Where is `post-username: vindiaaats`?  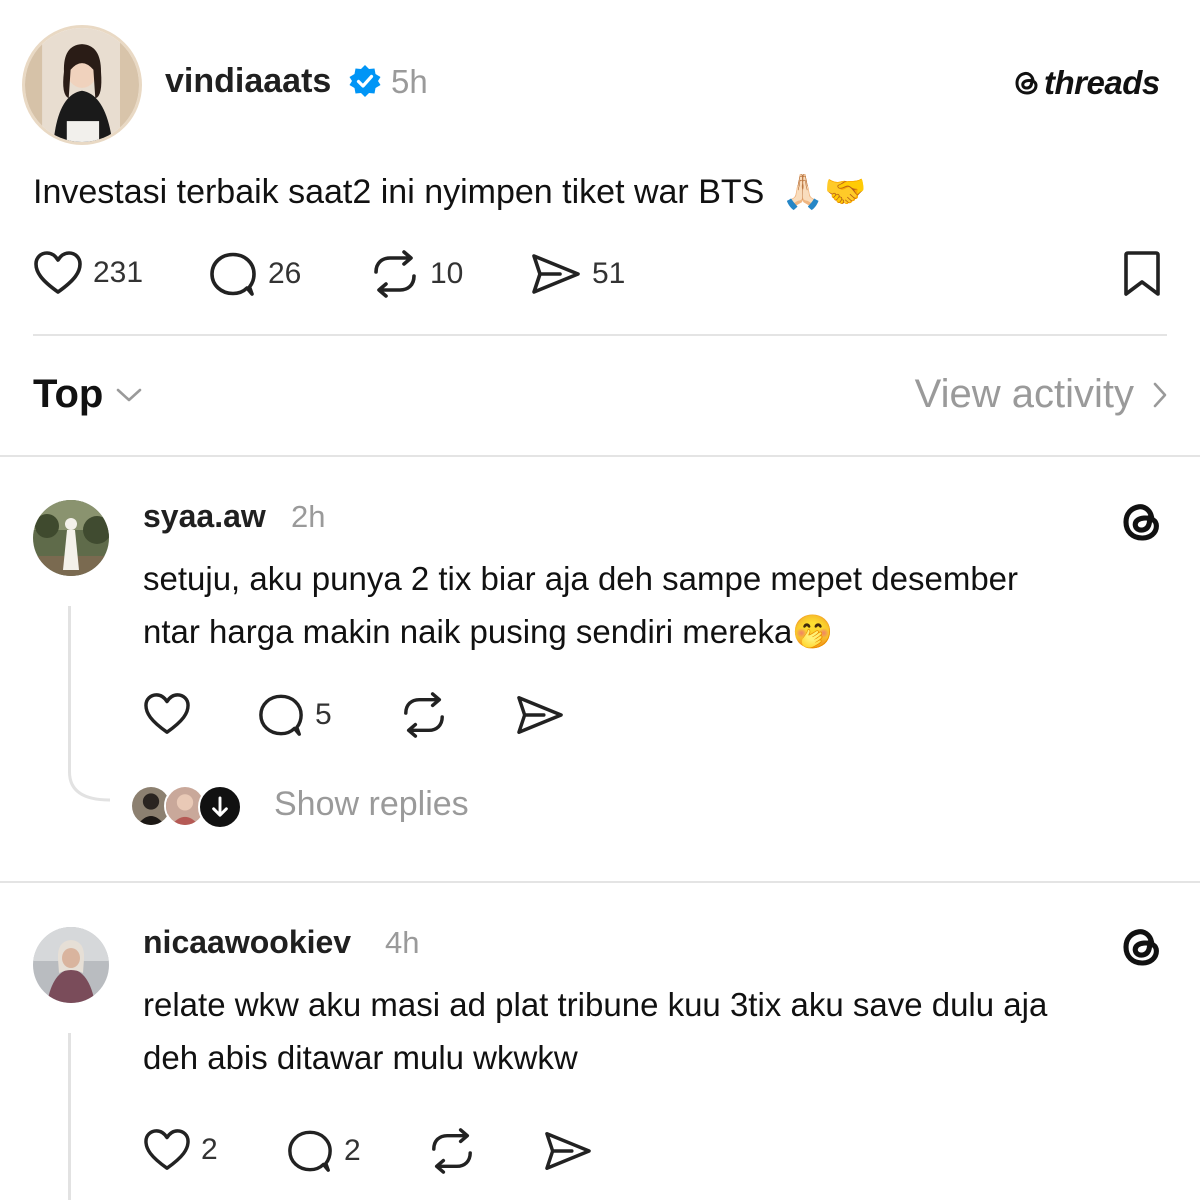
post-username: vindiaaats is located at coordinates (248, 81).